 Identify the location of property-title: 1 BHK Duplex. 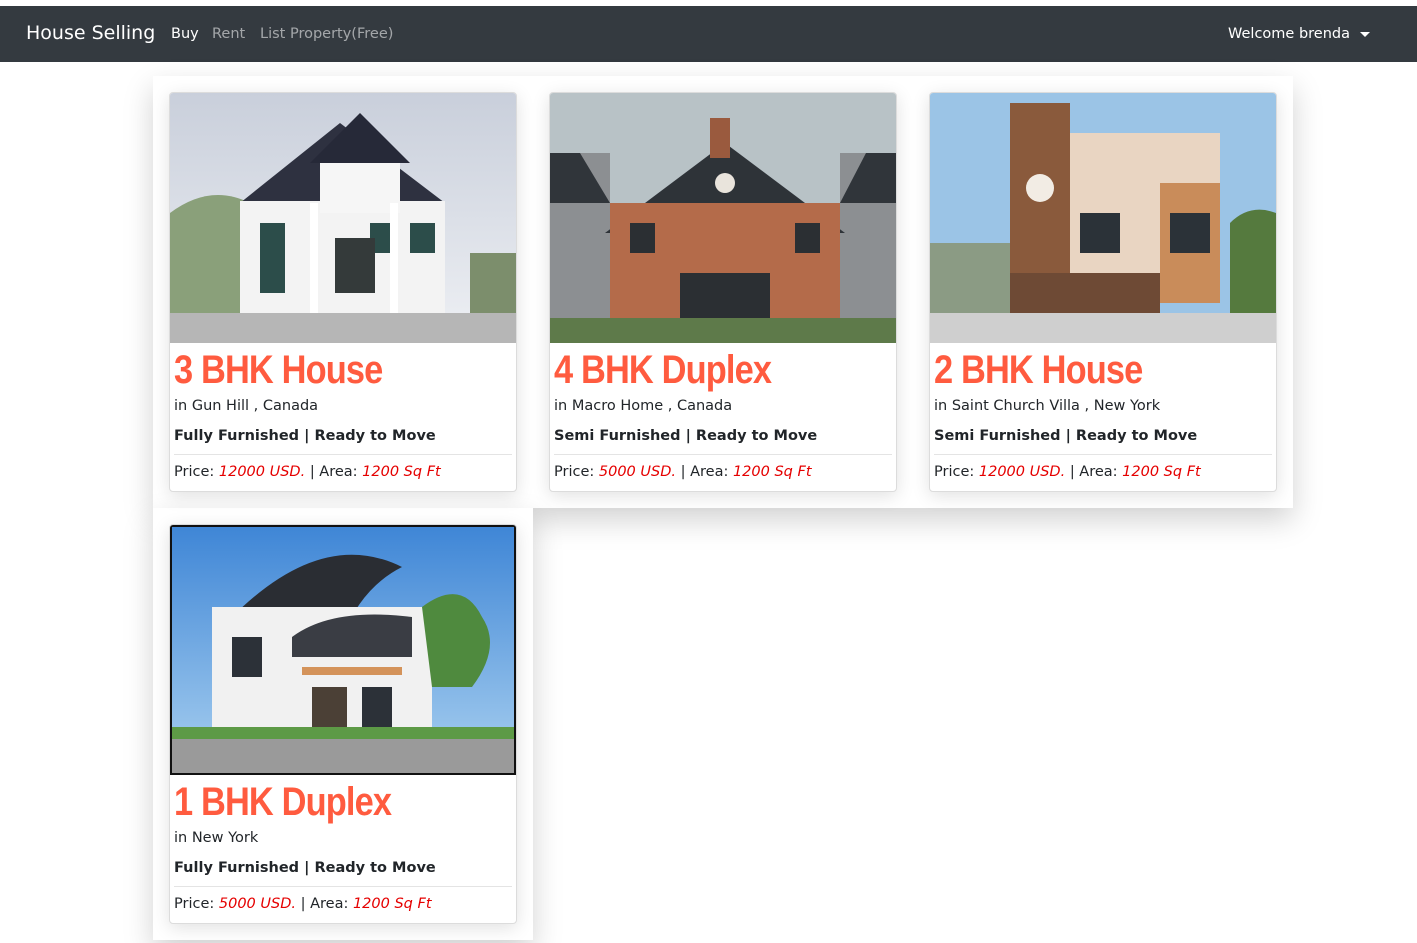
(283, 802).